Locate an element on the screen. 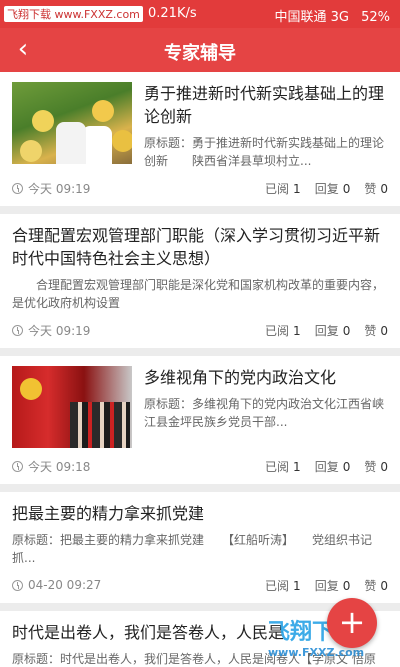  add-post-button: + is located at coordinates (352, 623).